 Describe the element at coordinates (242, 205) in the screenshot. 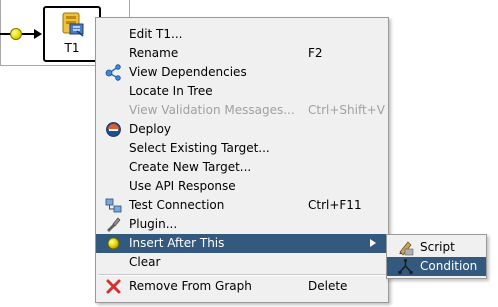

I see `menu-item-test-connection: Test Connection Ctrl+F11` at that location.